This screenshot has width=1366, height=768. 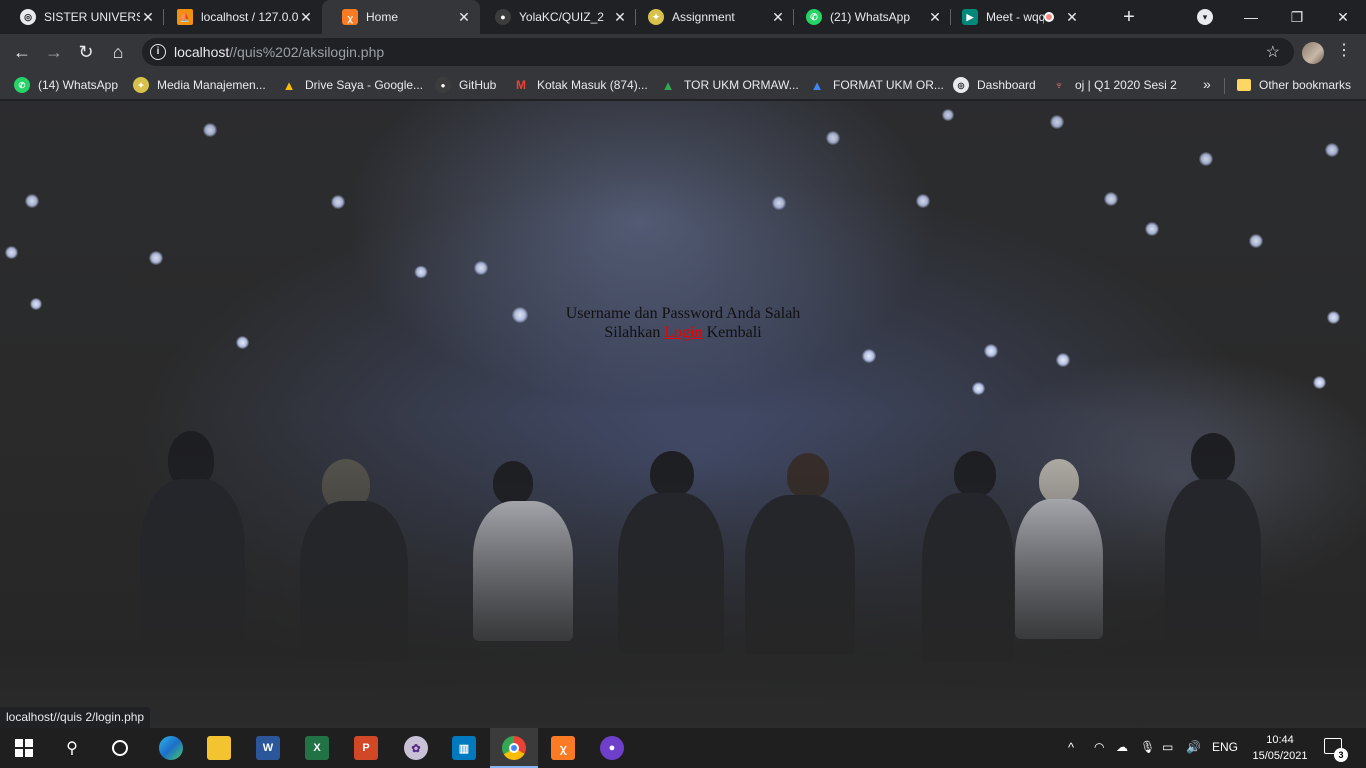 What do you see at coordinates (521, 85) in the screenshot?
I see `gmail-icon: M` at bounding box center [521, 85].